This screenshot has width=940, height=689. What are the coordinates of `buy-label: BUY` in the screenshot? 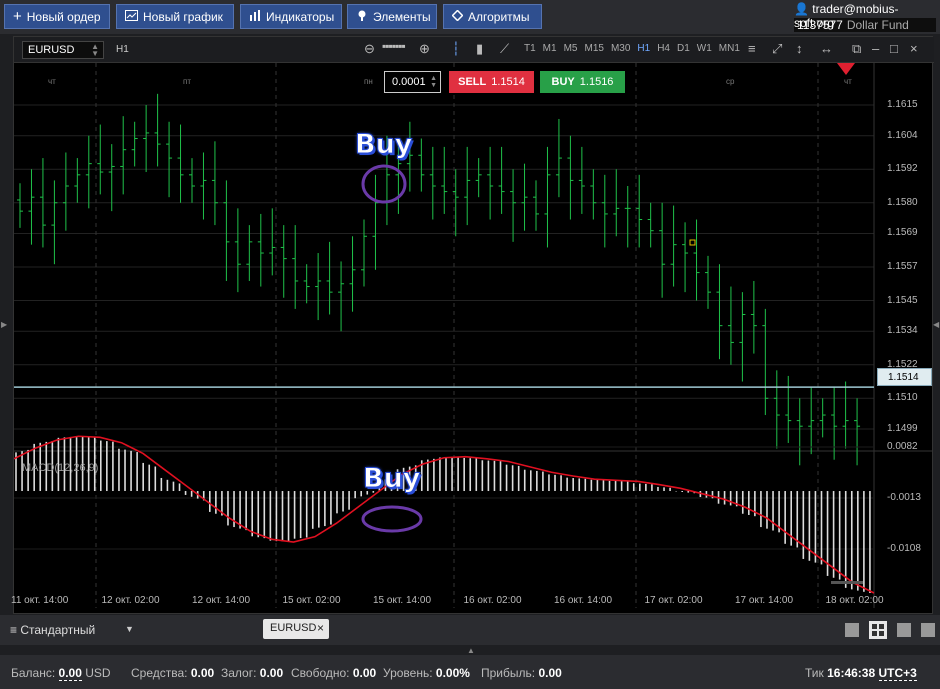 It's located at (563, 82).